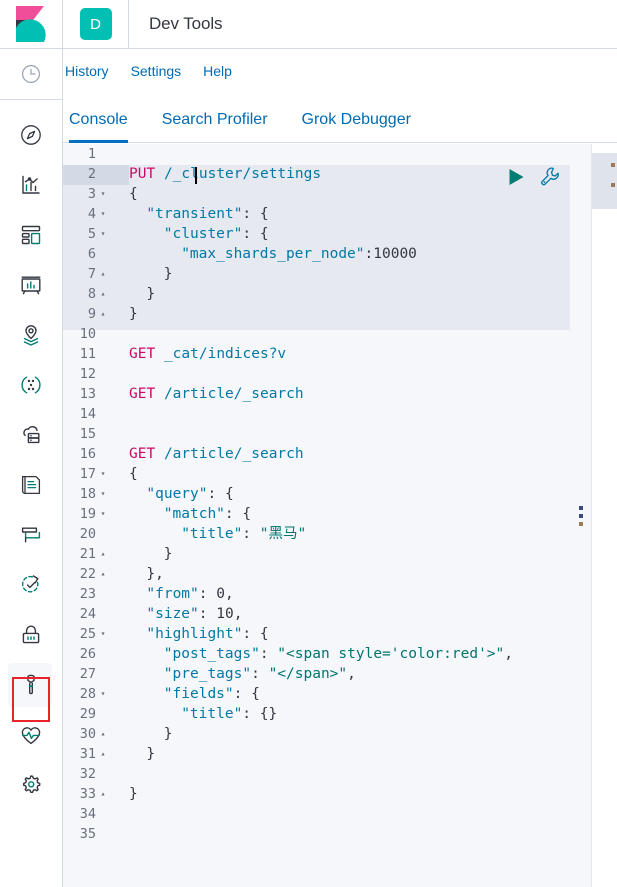 This screenshot has width=617, height=887. What do you see at coordinates (316, 694) in the screenshot?
I see `editor-line: 28 ▾ "fields": {` at bounding box center [316, 694].